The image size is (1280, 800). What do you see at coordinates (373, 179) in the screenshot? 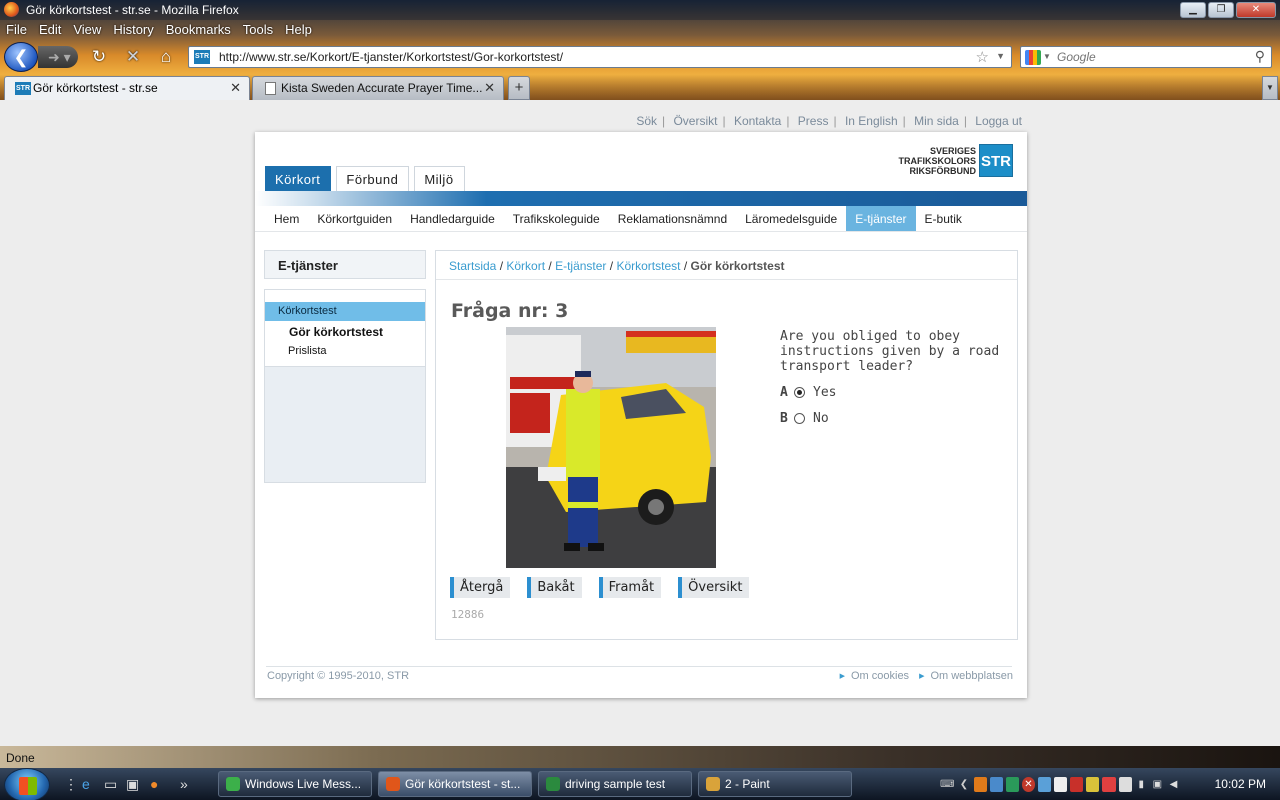
I see `tab-forbund: Förbund` at bounding box center [373, 179].